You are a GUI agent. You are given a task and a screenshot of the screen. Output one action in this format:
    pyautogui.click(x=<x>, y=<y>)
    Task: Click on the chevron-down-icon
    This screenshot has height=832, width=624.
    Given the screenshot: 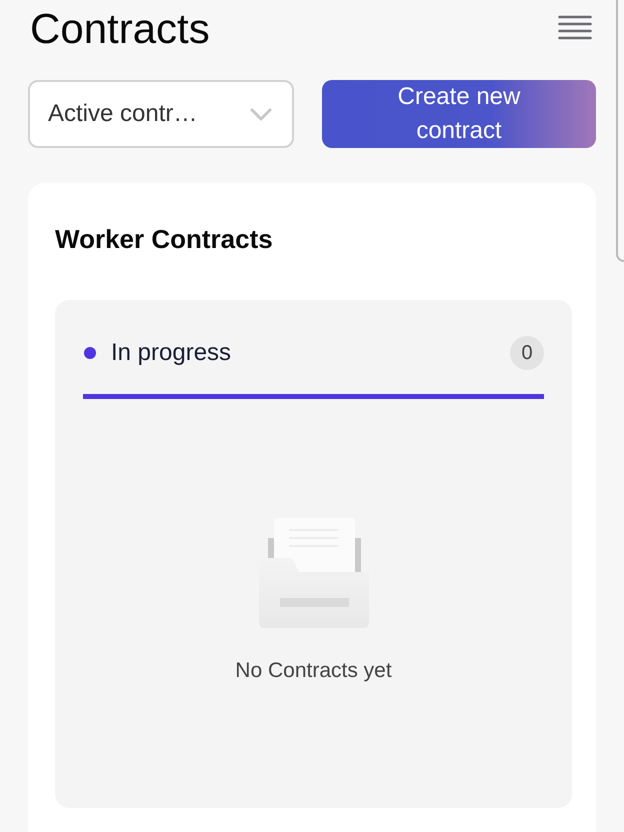 What is the action you would take?
    pyautogui.click(x=261, y=114)
    